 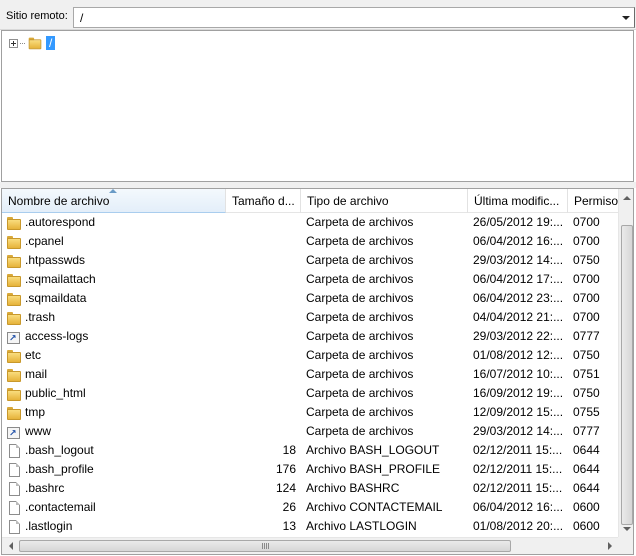 I want to click on grip-icon, so click(x=265, y=546).